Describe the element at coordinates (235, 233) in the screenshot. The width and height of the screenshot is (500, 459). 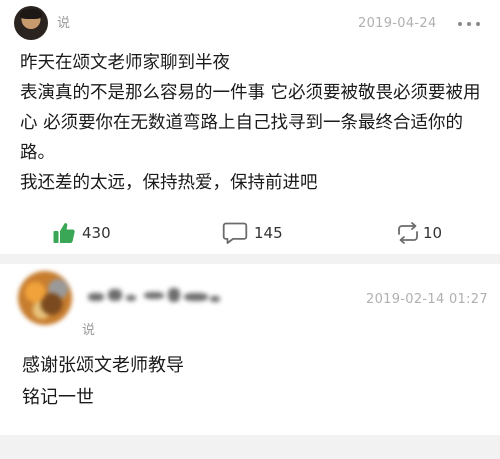
I see `speech-bubble-icon` at that location.